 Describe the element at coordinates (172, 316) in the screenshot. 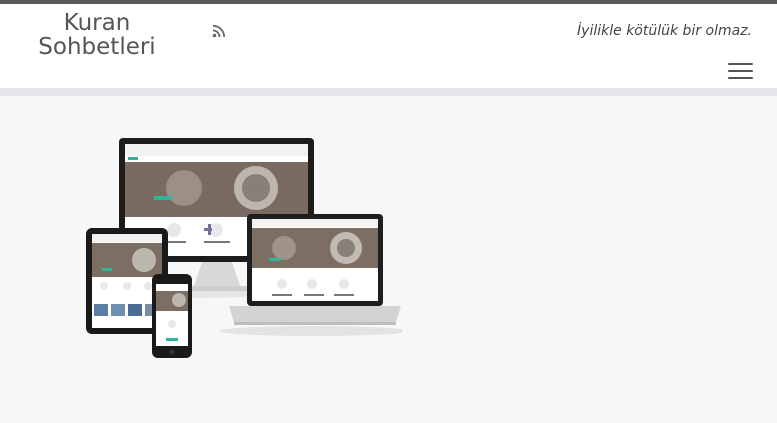

I see `phone` at that location.